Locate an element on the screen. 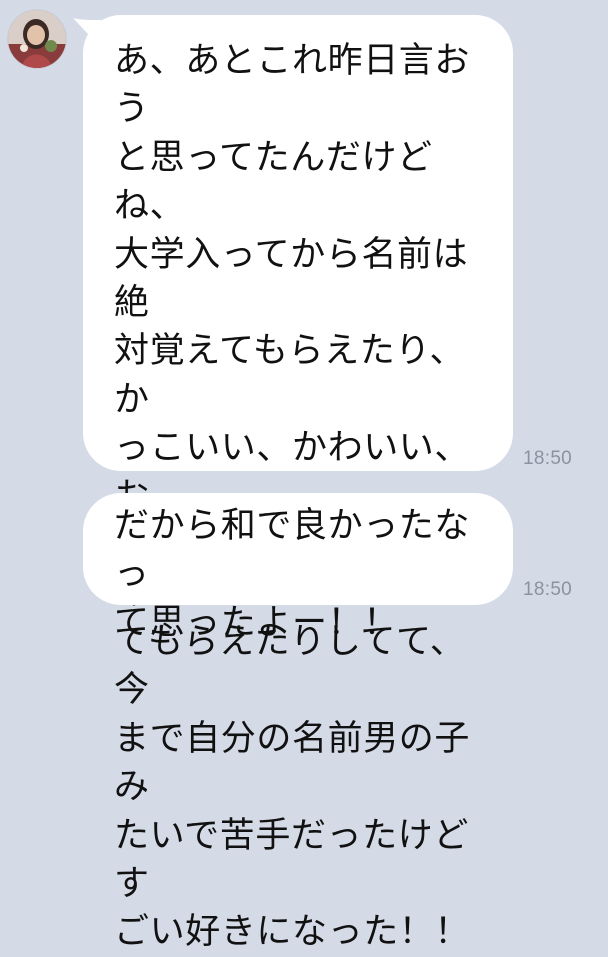  message-bubble: だから和で良かったなっ て思ったよー！！ is located at coordinates (298, 568).